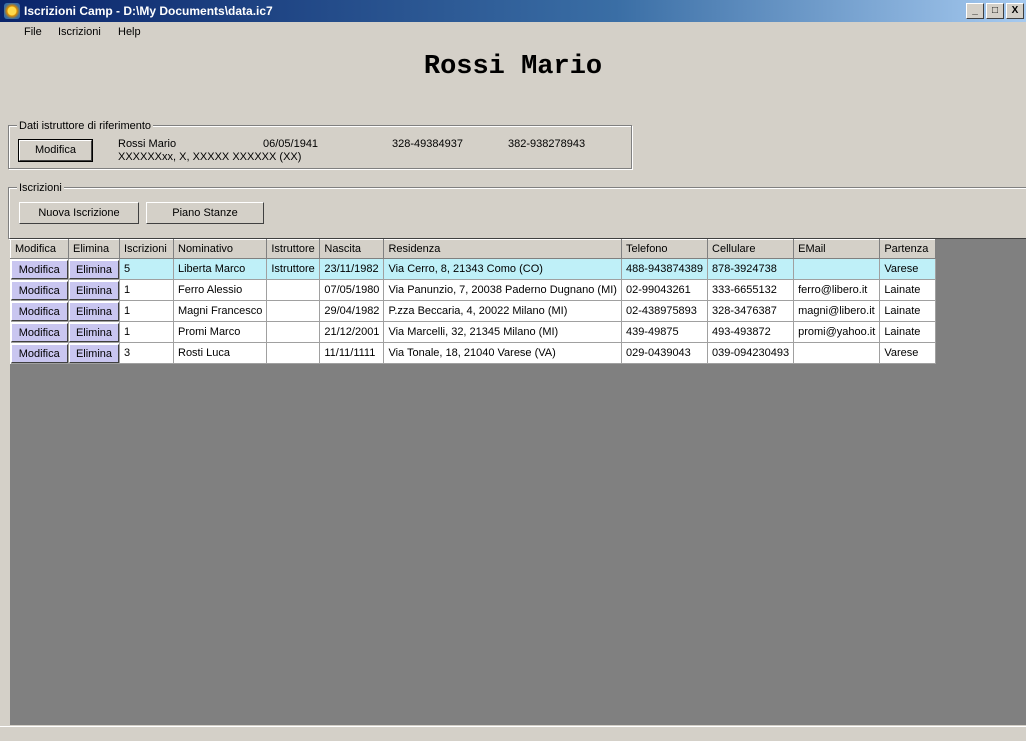 This screenshot has height=741, width=1026. Describe the element at coordinates (205, 213) in the screenshot. I see `room-plan-button: Piano Stanze` at that location.